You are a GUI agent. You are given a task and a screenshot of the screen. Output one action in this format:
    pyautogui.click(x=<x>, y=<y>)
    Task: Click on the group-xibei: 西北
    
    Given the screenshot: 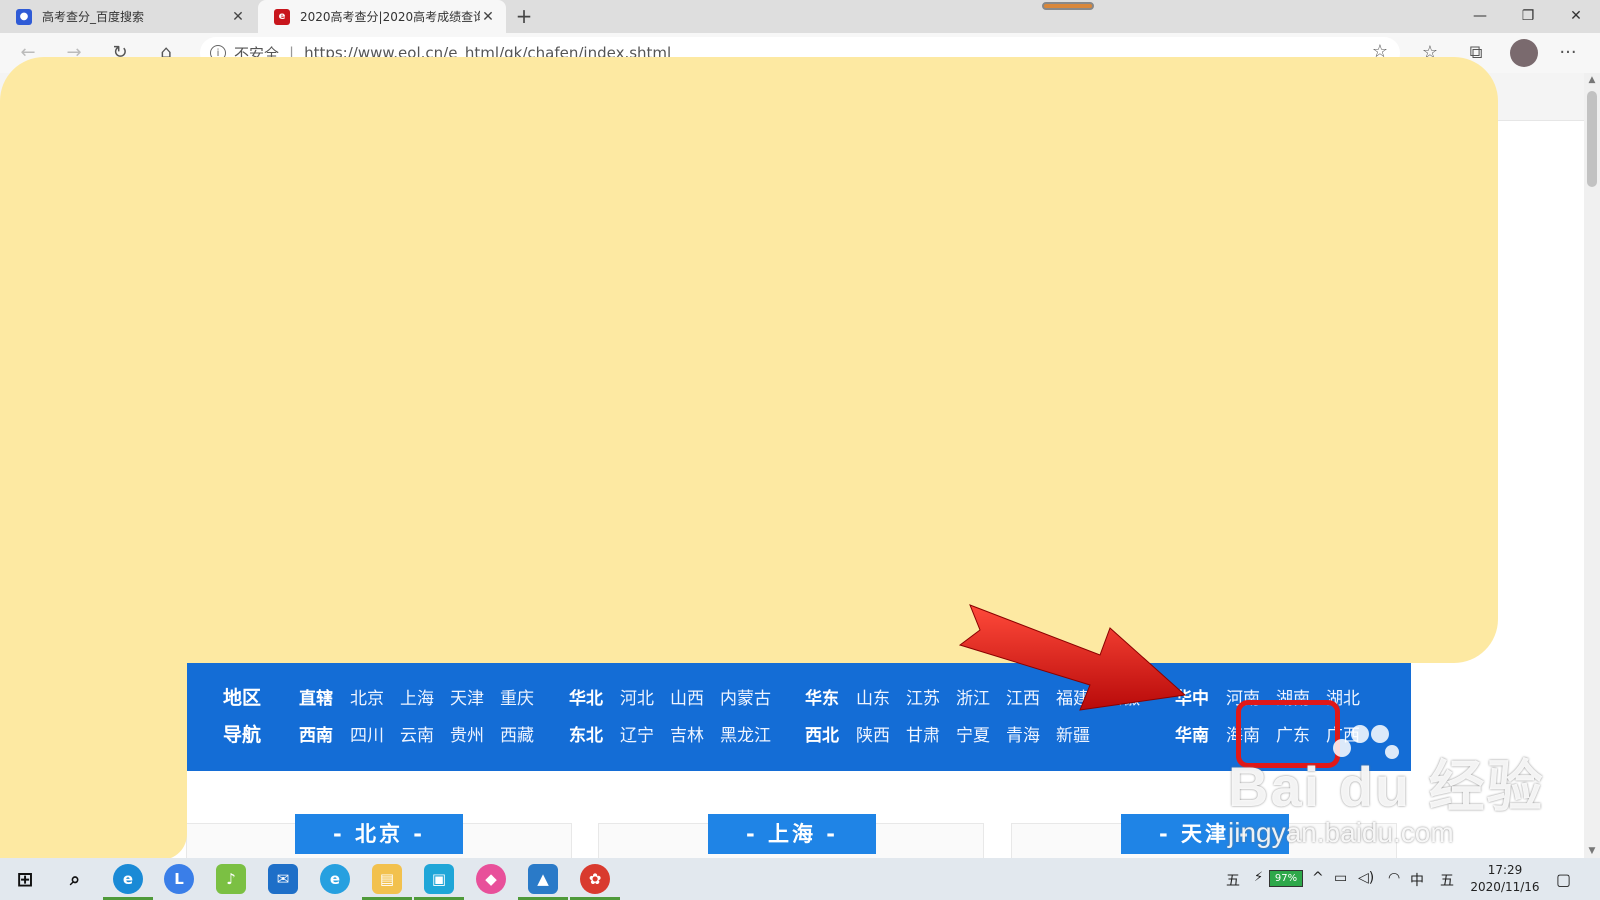 What is the action you would take?
    pyautogui.click(x=822, y=736)
    